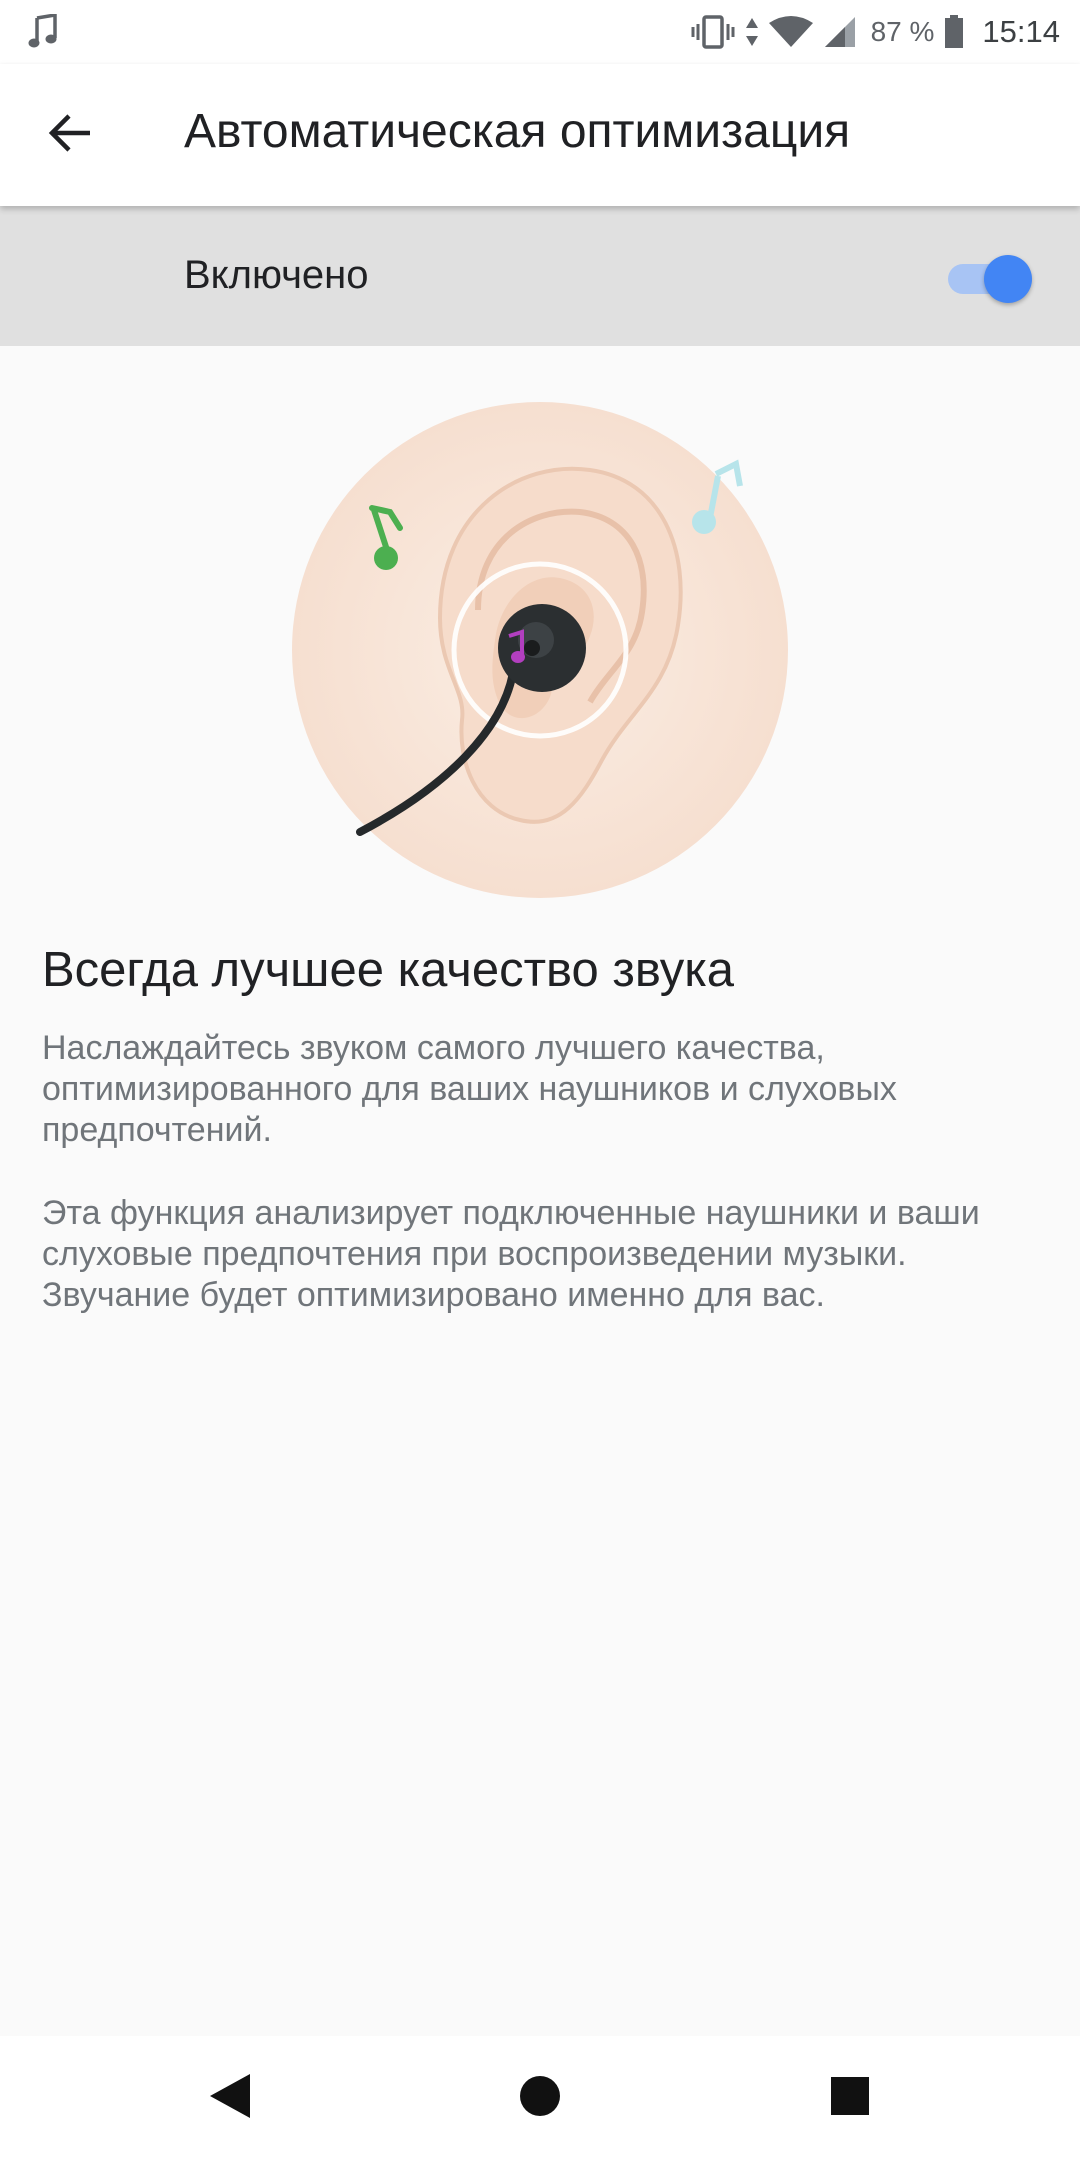 The image size is (1080, 2160). I want to click on system-nav-bar, so click(540, 2098).